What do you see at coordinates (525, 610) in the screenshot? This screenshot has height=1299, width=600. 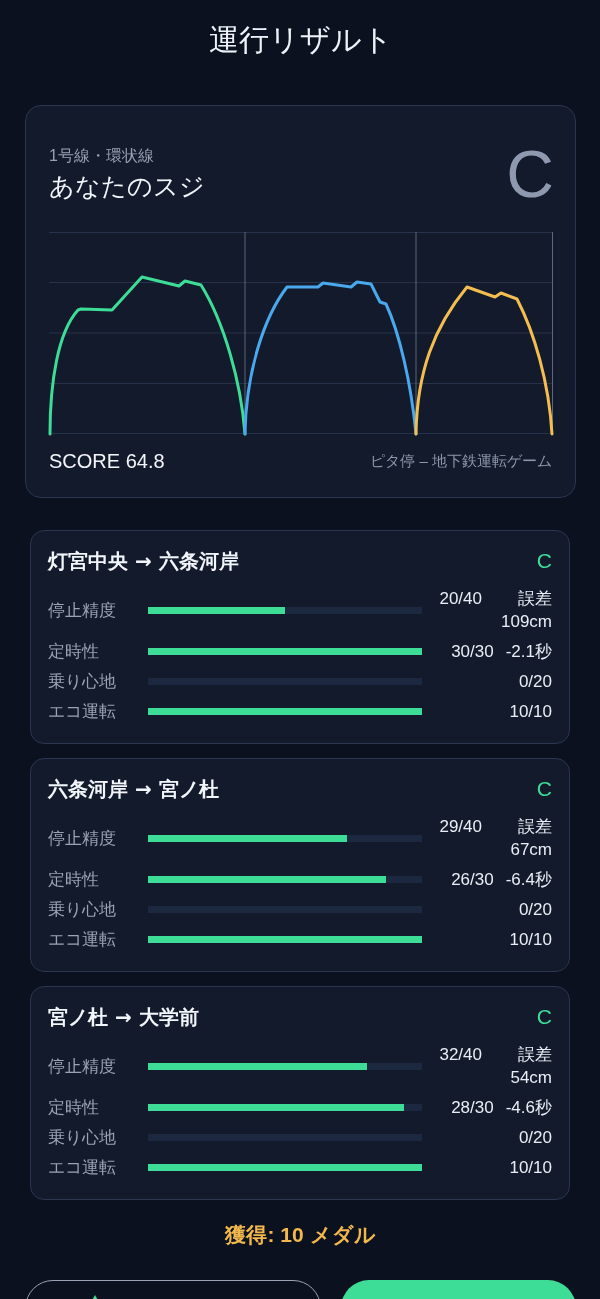 I see `metric-detail: 誤差 109cm` at bounding box center [525, 610].